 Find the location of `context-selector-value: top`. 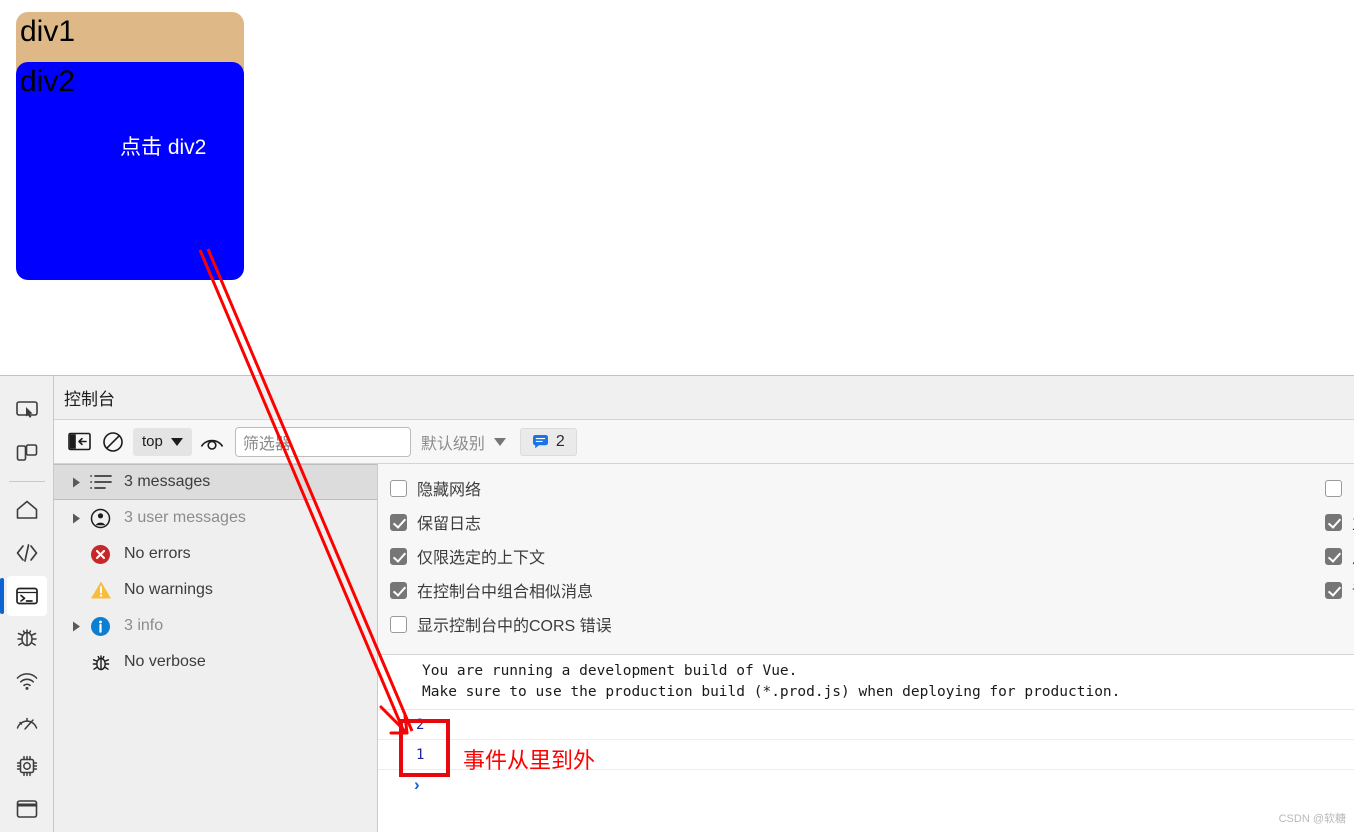

context-selector-value: top is located at coordinates (152, 441).